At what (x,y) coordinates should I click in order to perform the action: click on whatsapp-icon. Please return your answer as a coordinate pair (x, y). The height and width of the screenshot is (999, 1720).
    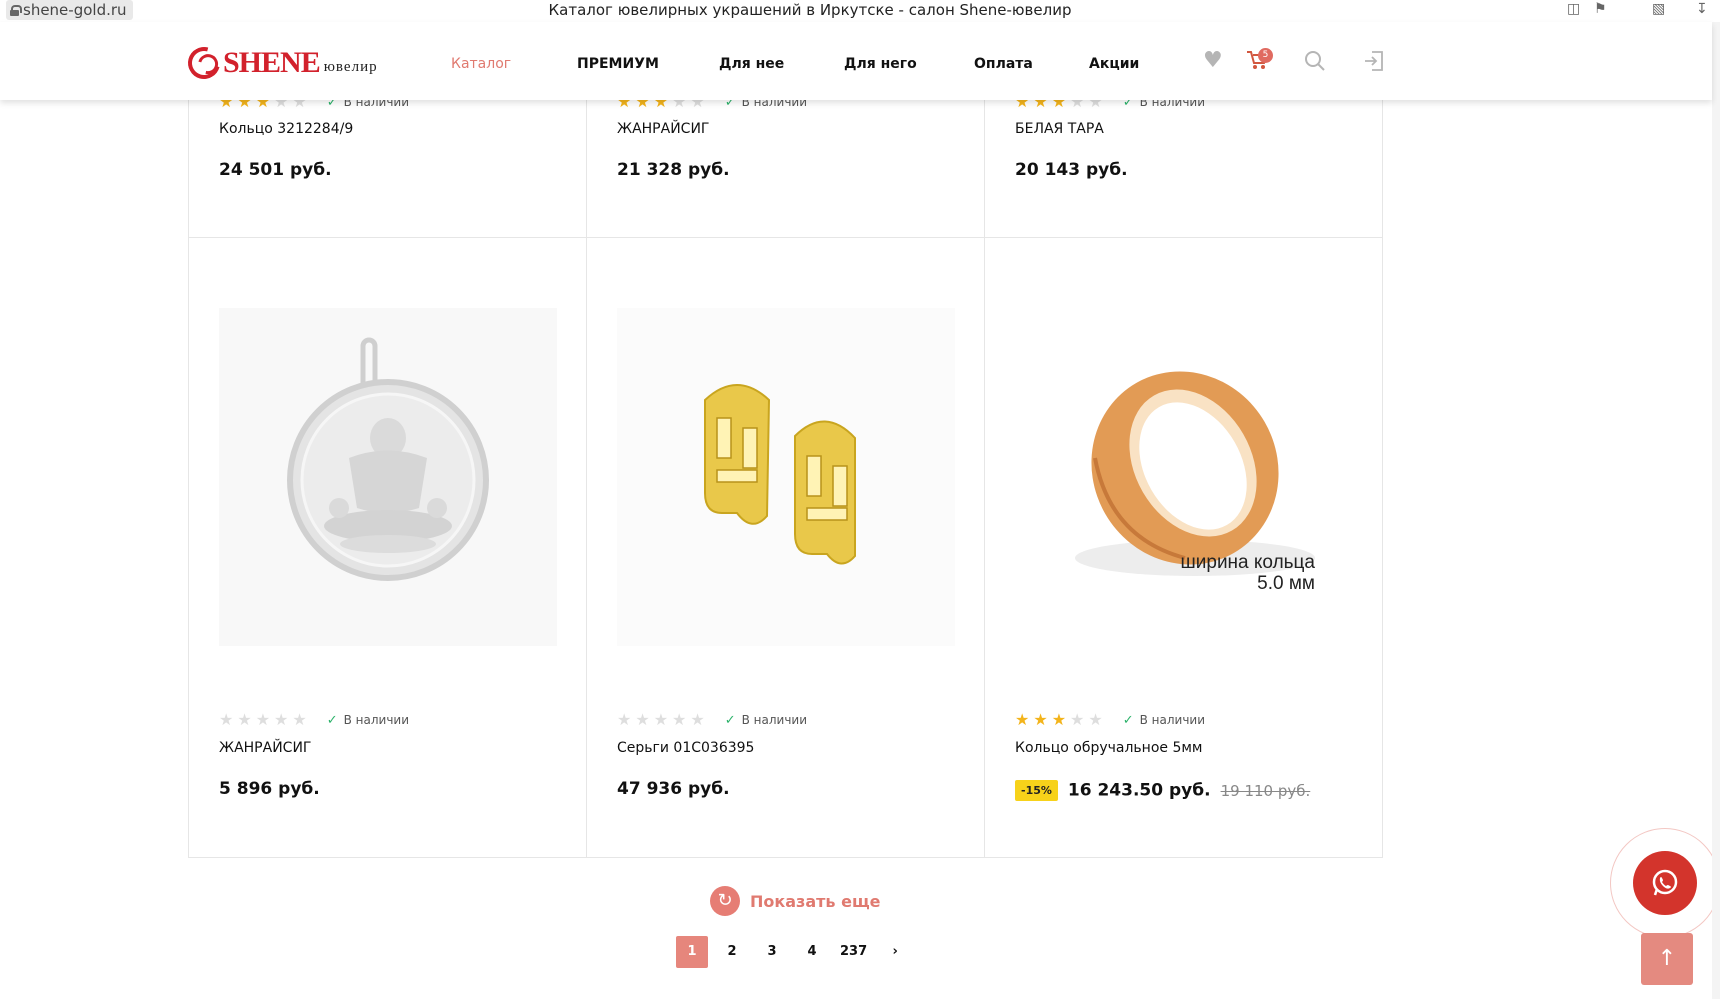
    Looking at the image, I should click on (1665, 882).